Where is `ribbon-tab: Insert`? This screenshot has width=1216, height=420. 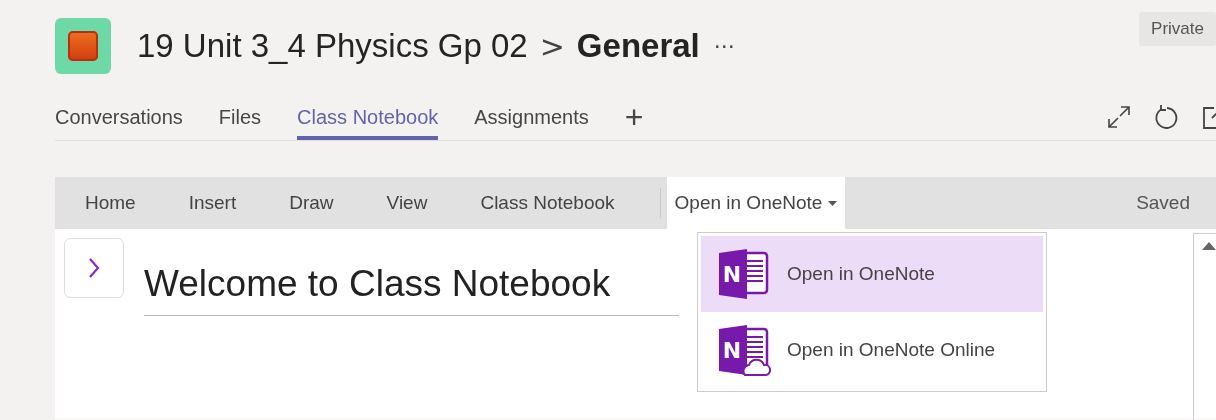 ribbon-tab: Insert is located at coordinates (212, 203).